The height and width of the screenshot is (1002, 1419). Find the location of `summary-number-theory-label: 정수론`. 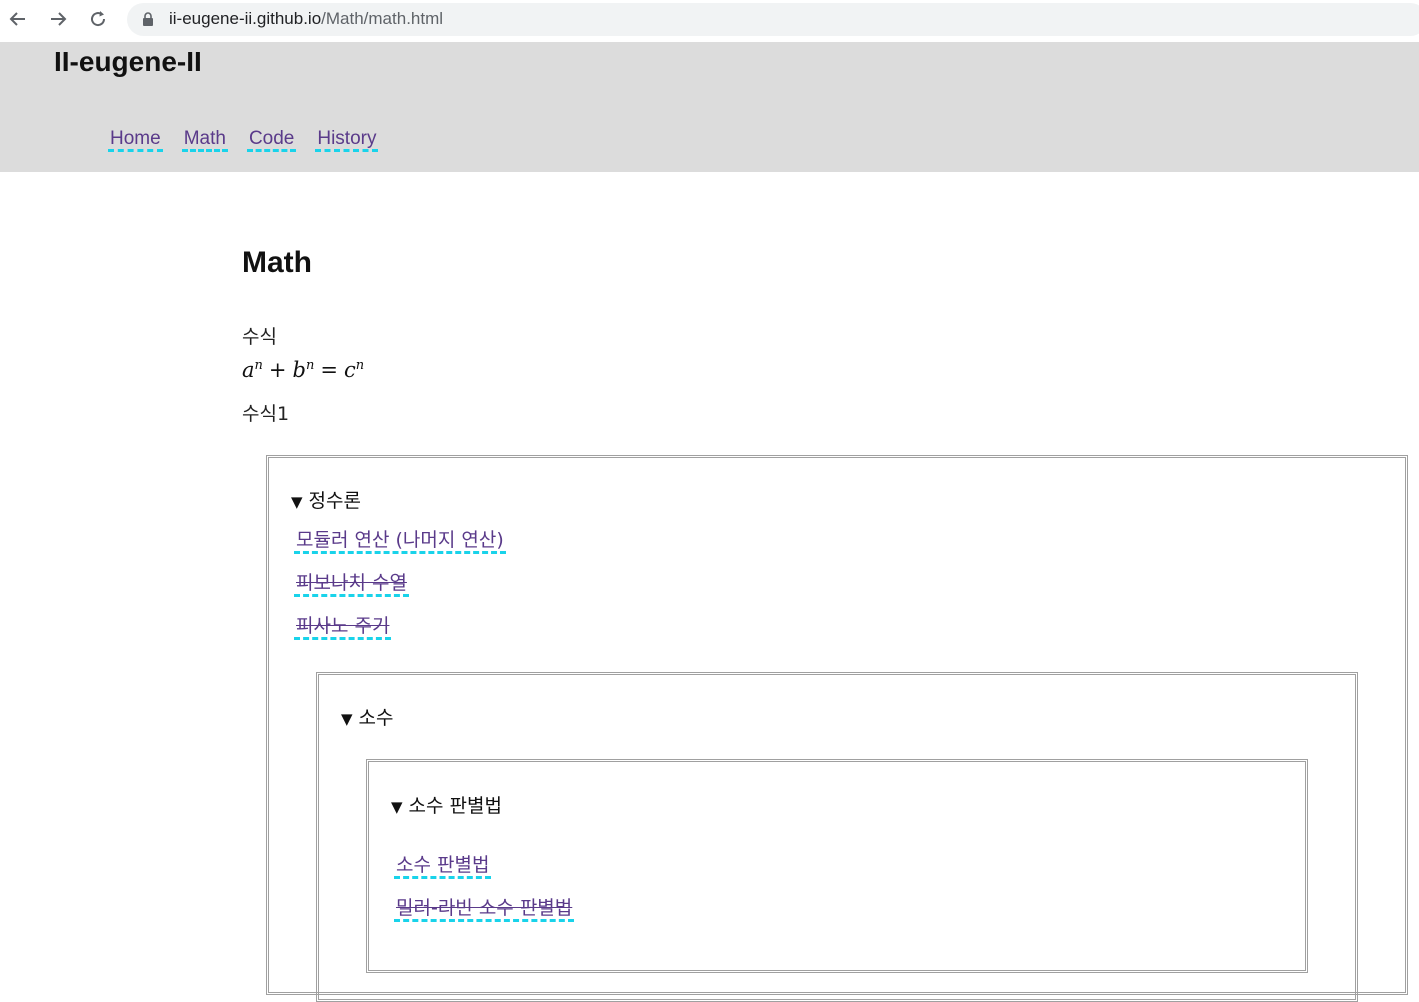

summary-number-theory-label: 정수론 is located at coordinates (334, 501).